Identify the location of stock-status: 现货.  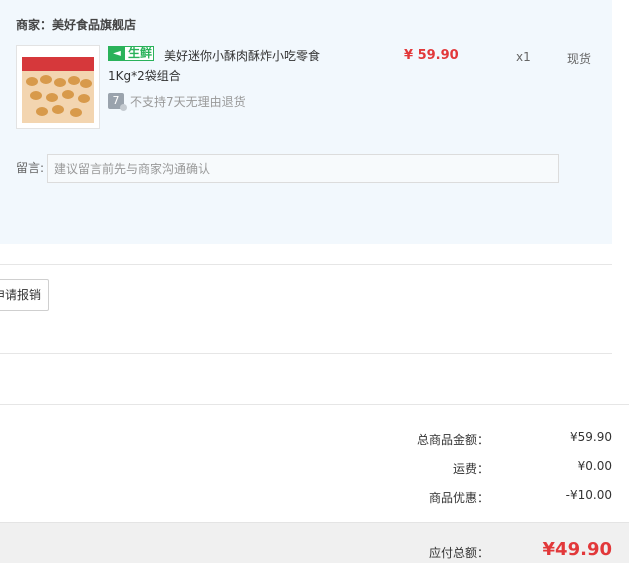
(579, 59).